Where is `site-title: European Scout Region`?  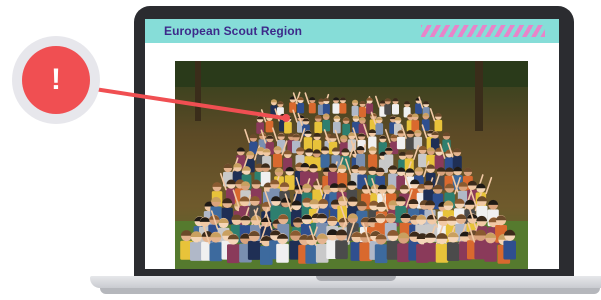 site-title: European Scout Region is located at coordinates (233, 31).